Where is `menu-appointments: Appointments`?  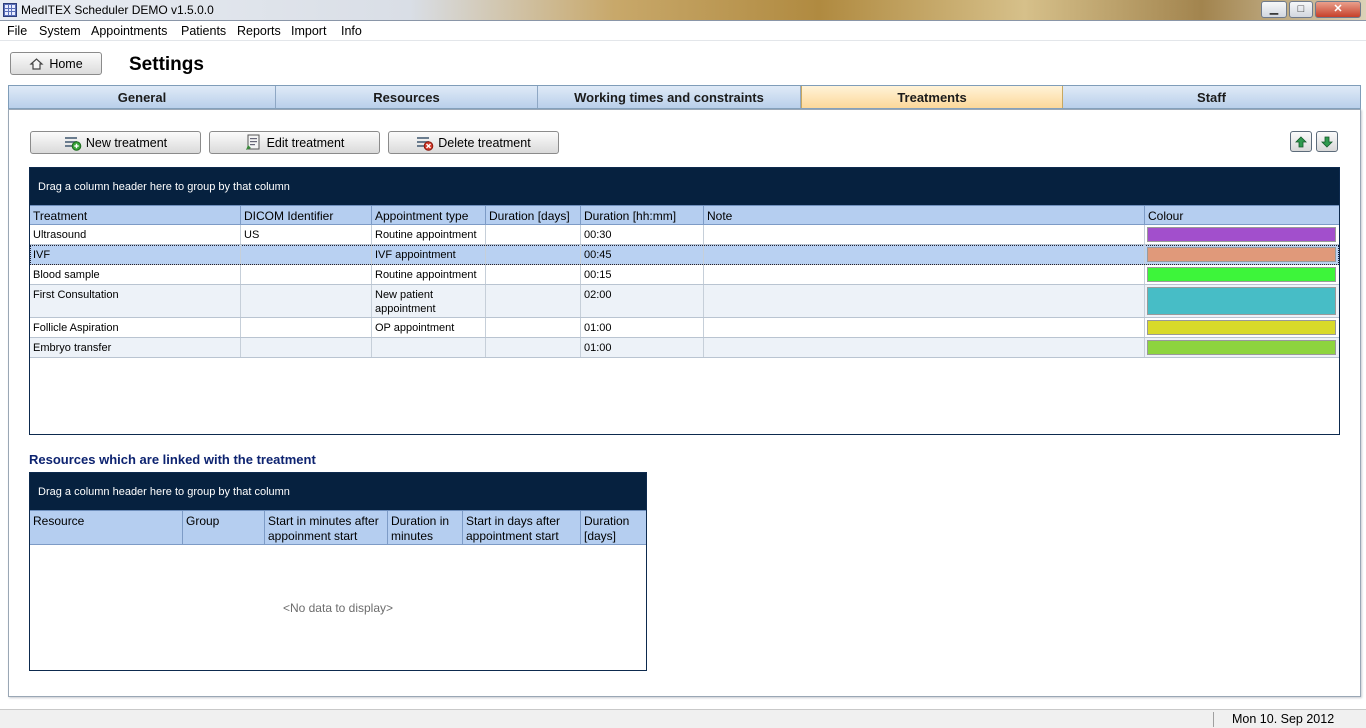 menu-appointments: Appointments is located at coordinates (129, 31).